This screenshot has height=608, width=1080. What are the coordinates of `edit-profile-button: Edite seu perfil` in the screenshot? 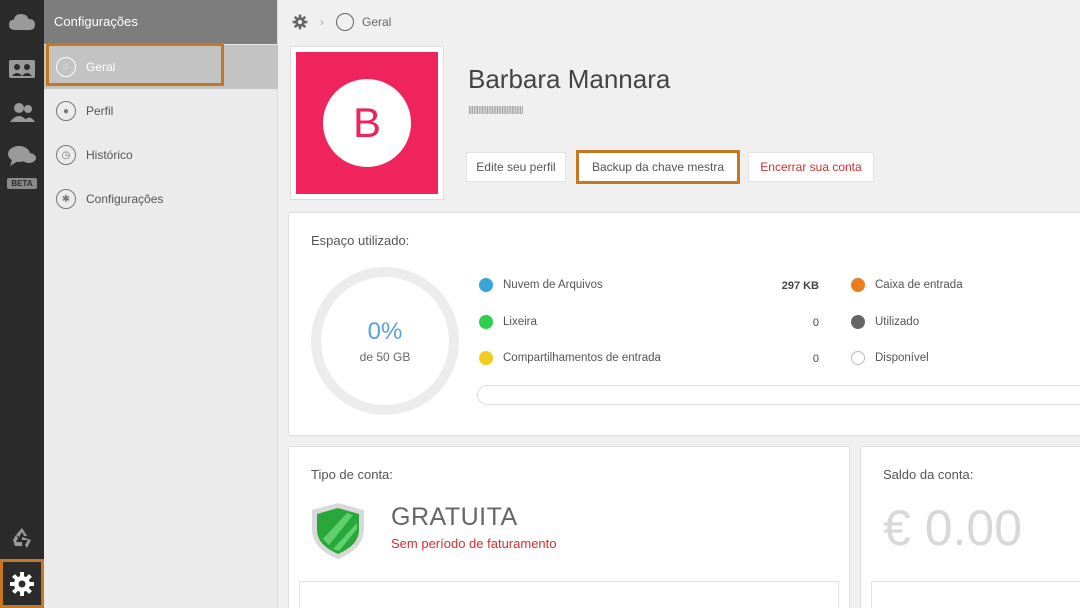 It's located at (516, 167).